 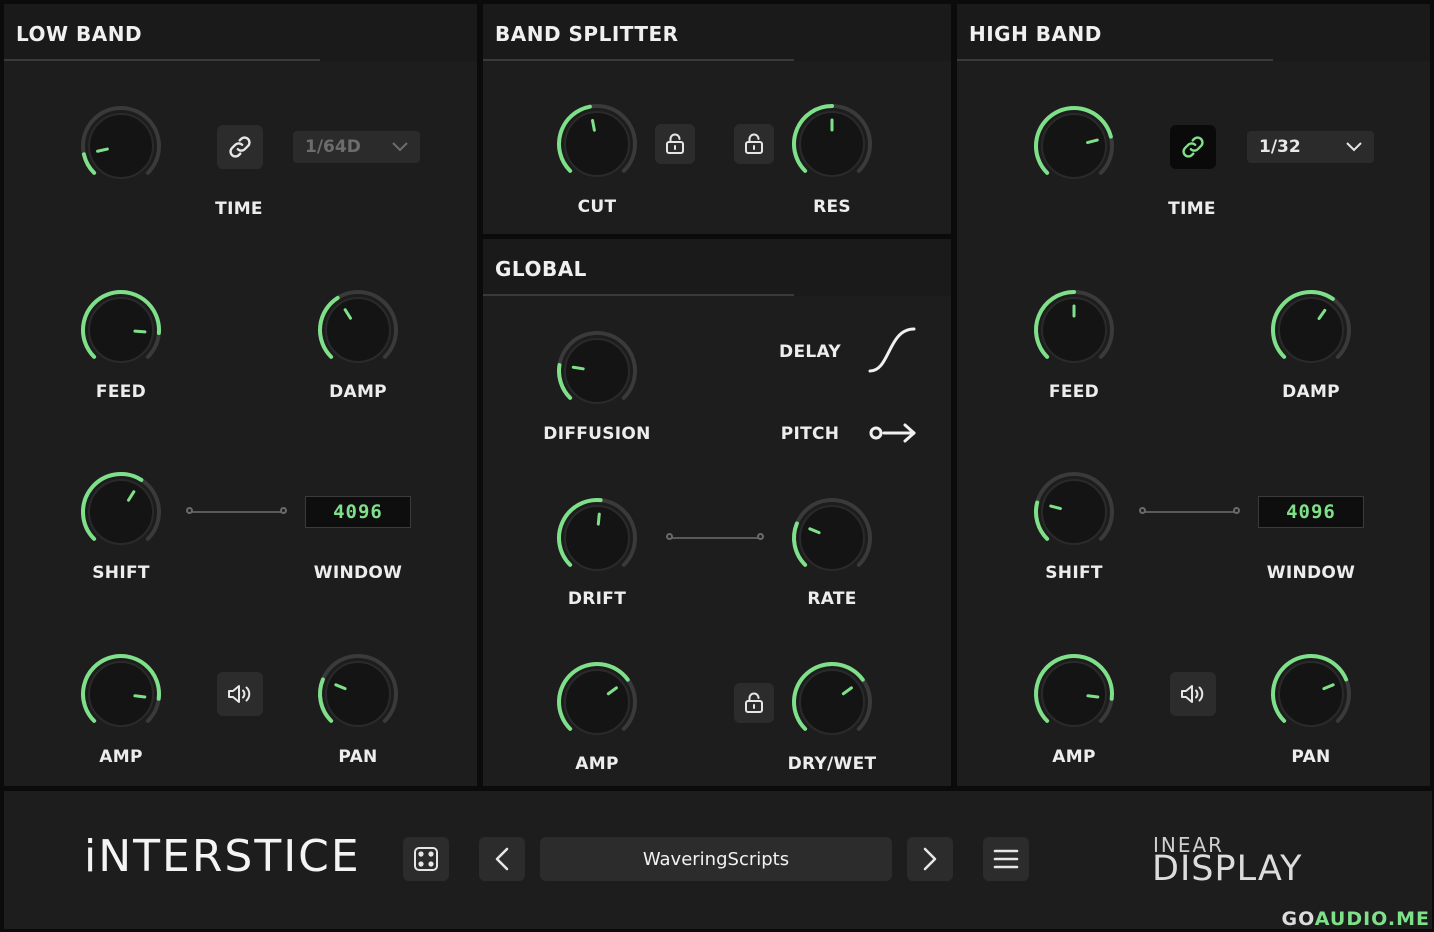 I want to click on randomize-button, so click(x=426, y=859).